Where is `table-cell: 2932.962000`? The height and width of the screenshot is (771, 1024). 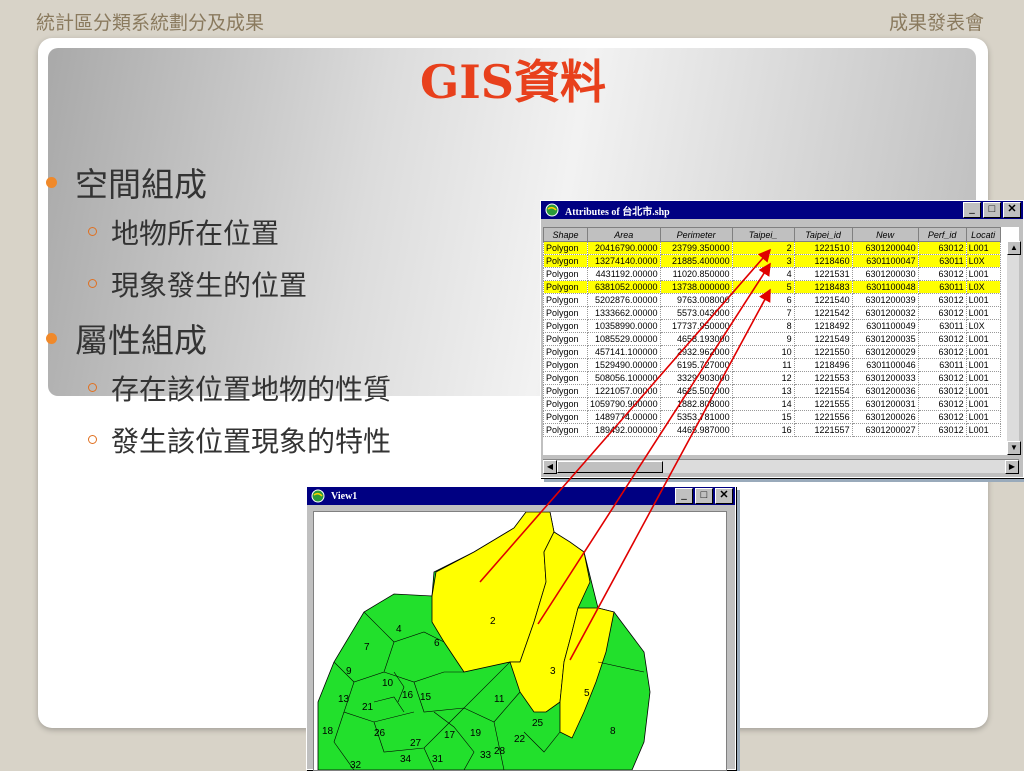
table-cell: 2932.962000 is located at coordinates (696, 352).